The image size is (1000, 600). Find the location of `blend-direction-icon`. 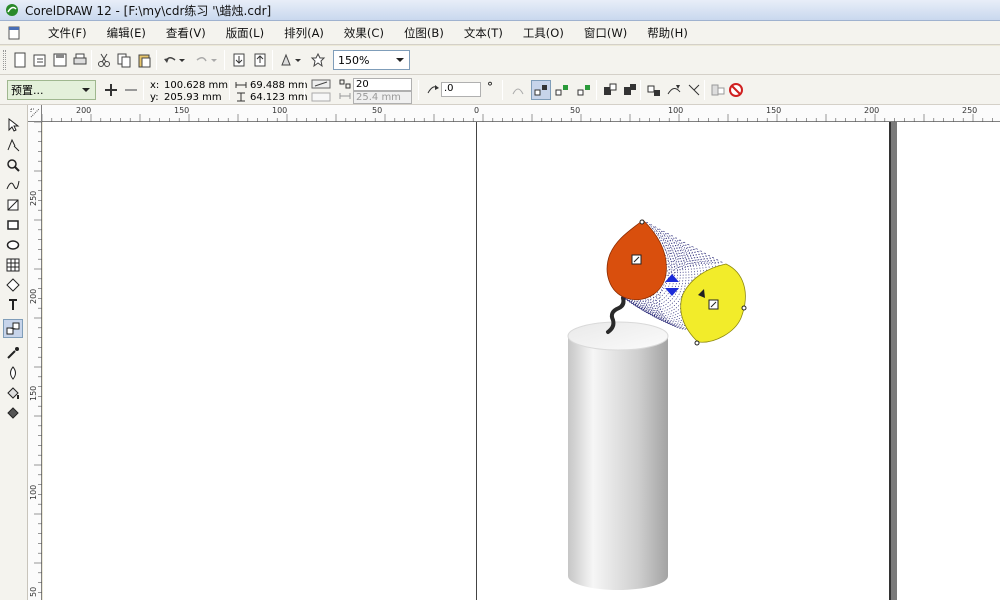

blend-direction-icon is located at coordinates (433, 90).